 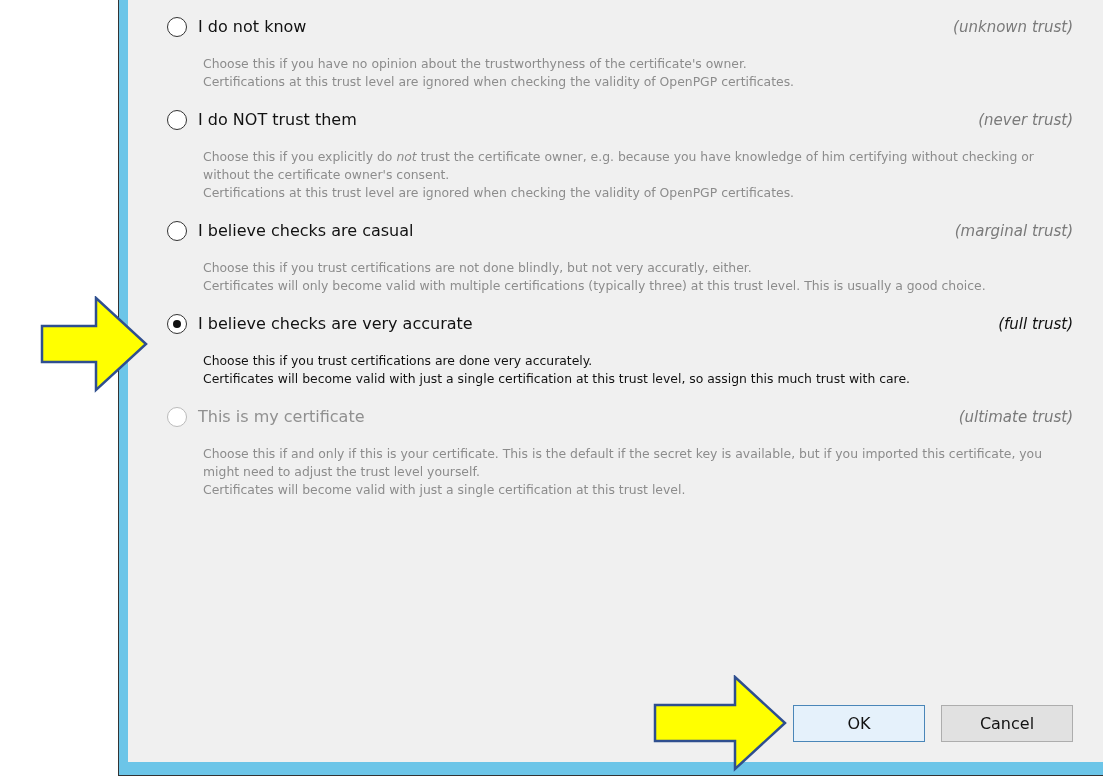 What do you see at coordinates (445, 490) in the screenshot?
I see `option-description: Certificates will become valid with just a single certification at this trust level.` at bounding box center [445, 490].